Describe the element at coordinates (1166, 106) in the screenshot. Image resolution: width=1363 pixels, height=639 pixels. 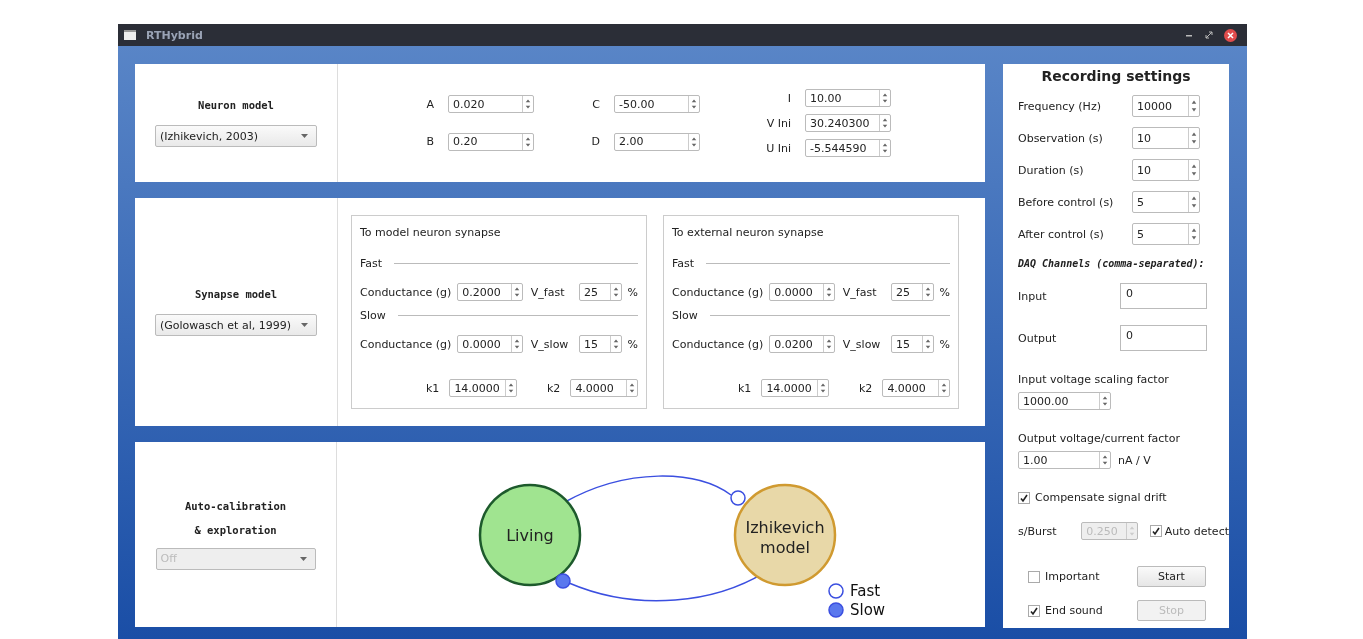
I see `spin-box: 10000` at that location.